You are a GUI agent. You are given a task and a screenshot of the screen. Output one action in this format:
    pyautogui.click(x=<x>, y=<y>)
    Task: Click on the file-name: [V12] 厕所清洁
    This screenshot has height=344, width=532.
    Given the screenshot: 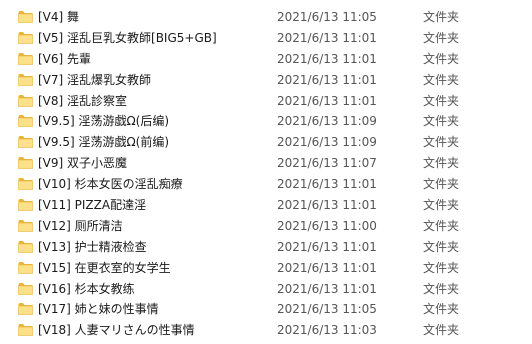 What is the action you would take?
    pyautogui.click(x=80, y=225)
    